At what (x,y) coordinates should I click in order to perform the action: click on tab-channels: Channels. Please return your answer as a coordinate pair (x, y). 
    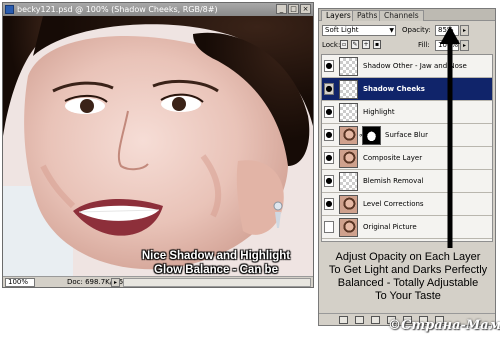
    Looking at the image, I should click on (401, 15).